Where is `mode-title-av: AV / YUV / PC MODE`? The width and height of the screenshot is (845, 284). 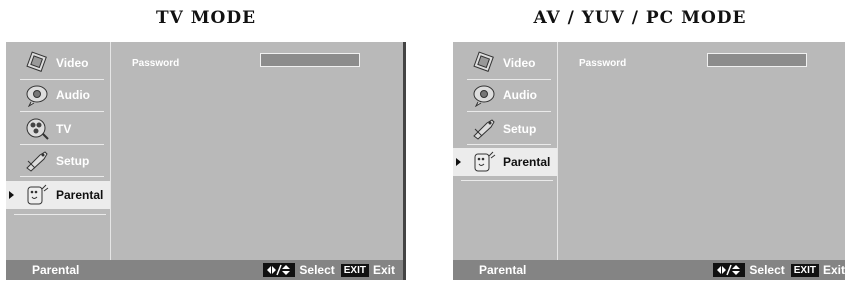
mode-title-av: AV / YUV / PC MODE is located at coordinates (640, 18).